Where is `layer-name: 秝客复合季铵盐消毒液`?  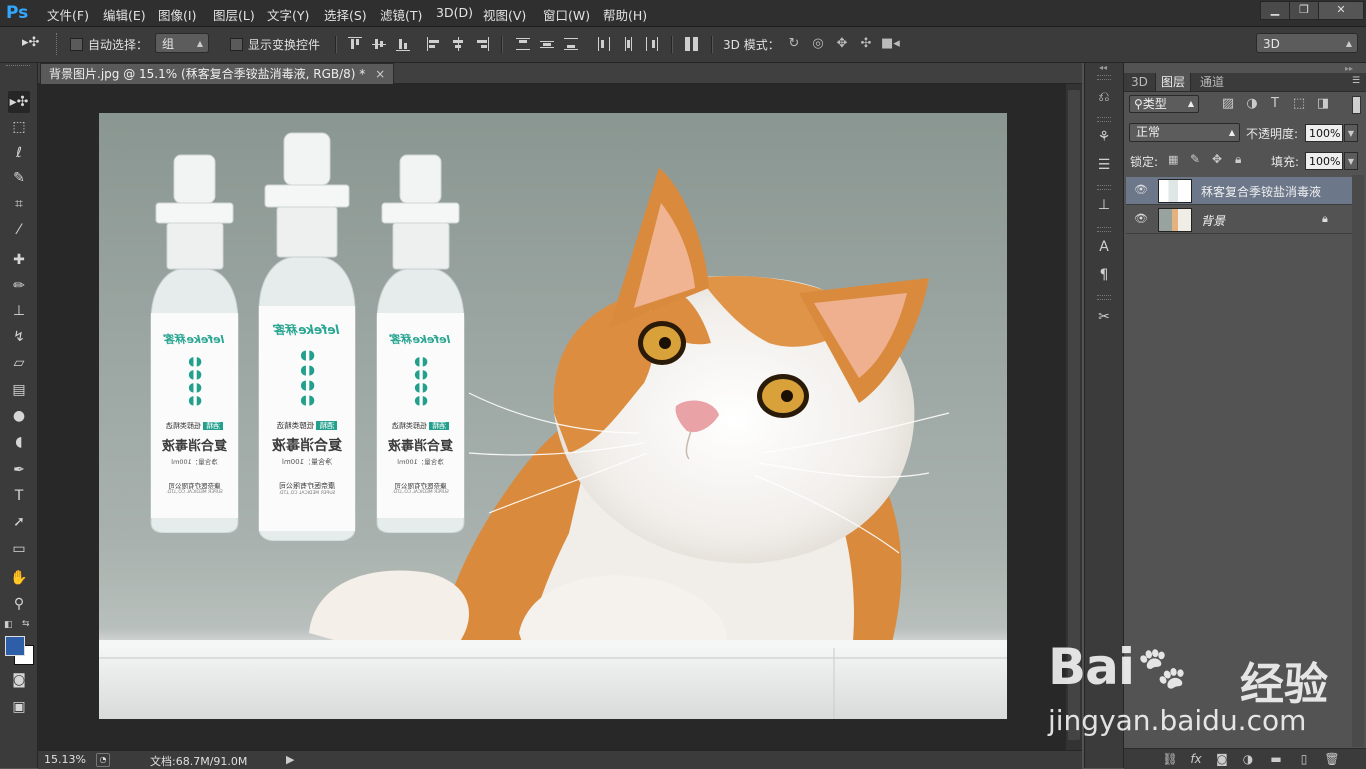
layer-name: 秝客复合季铵盐消毒液 is located at coordinates (1261, 191).